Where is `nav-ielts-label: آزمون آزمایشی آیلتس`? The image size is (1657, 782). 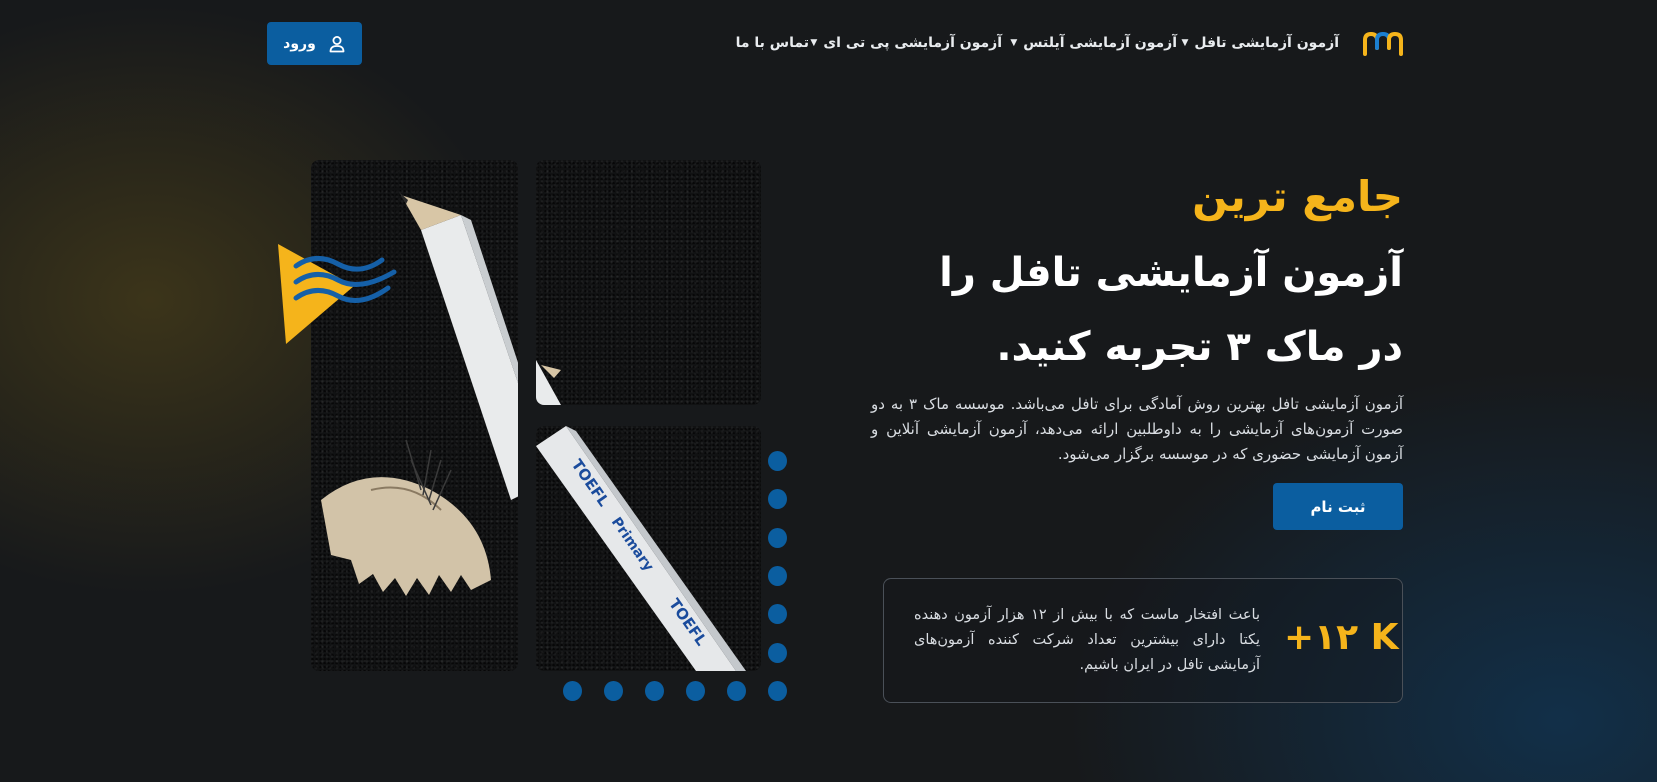
nav-ielts-label: آزمون آزمایشی آیلتس is located at coordinates (1100, 43).